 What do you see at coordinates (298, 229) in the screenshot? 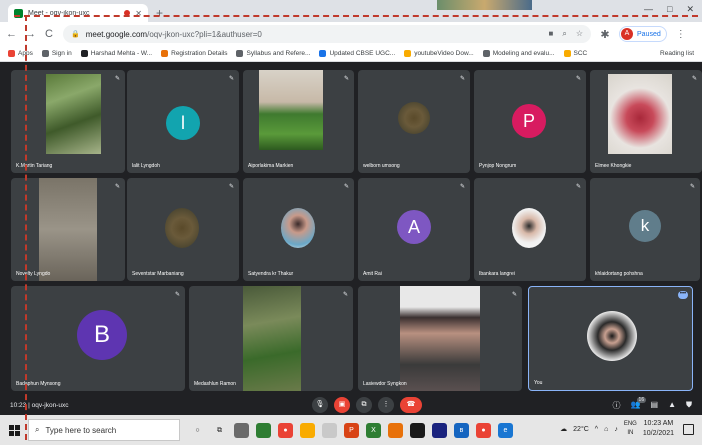
I see `participant-tile: Satyendra kr Thakur ✎` at bounding box center [298, 229].